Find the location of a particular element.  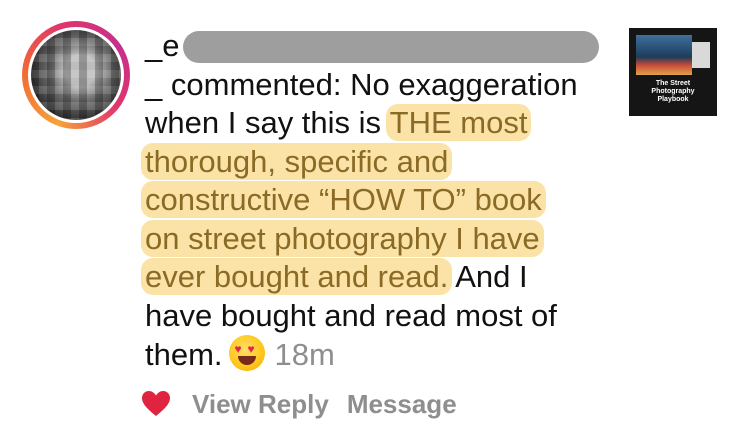

highlighted-text-4: on street photography I have is located at coordinates (342, 238).